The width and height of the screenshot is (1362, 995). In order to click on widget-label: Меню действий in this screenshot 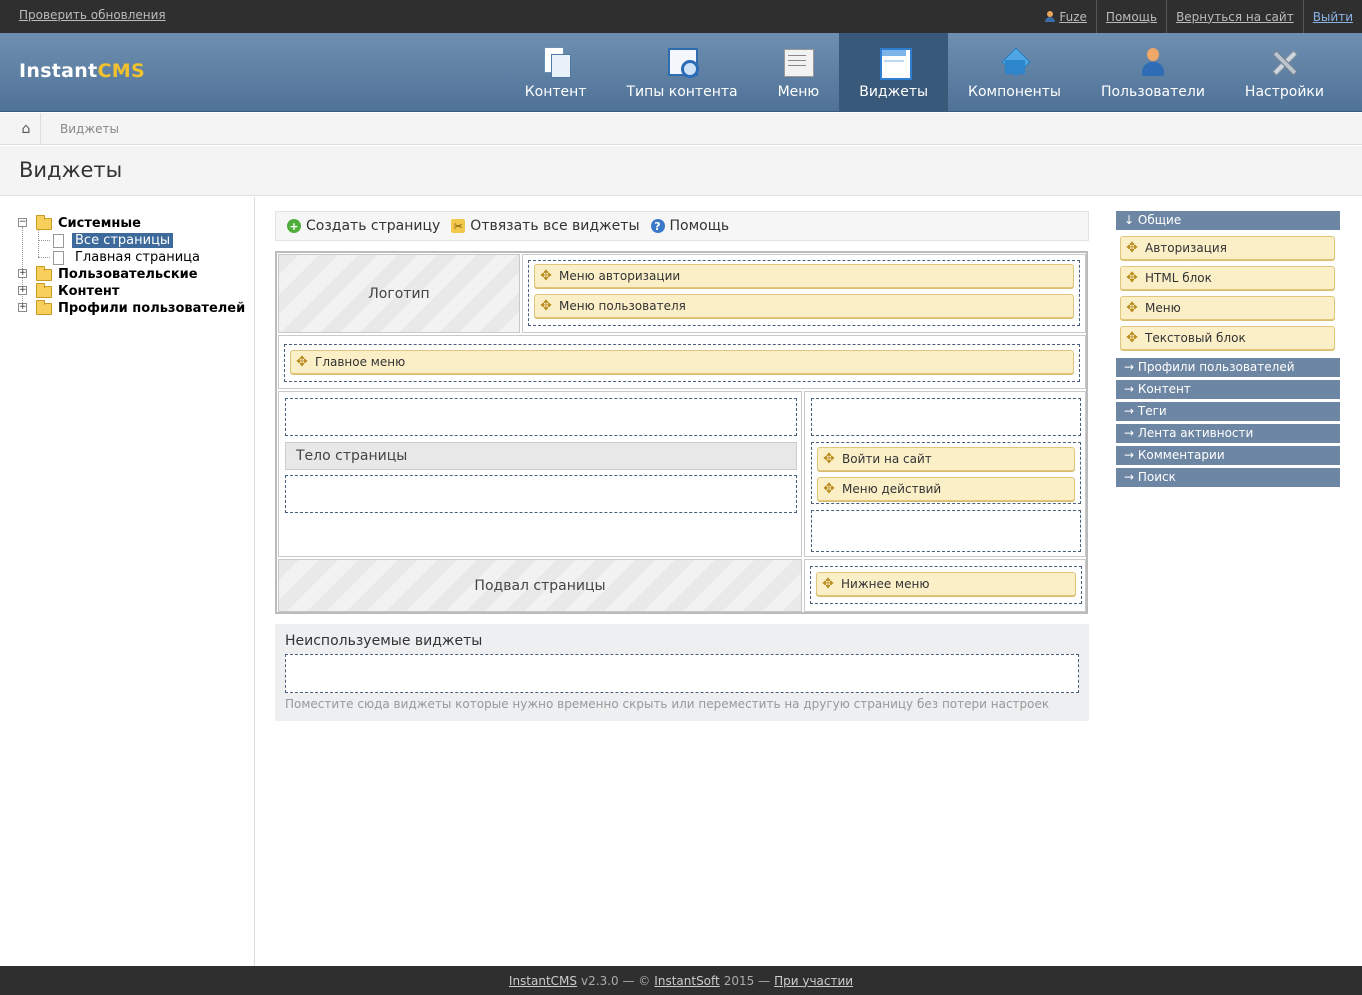, I will do `click(892, 489)`.